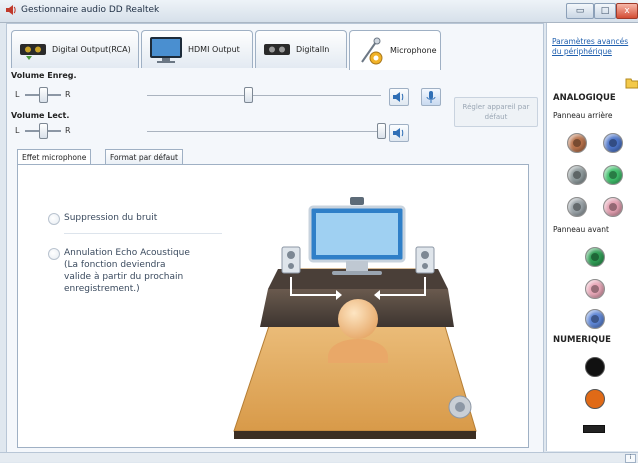  I want to click on record-volume-label: Volume Enreg., so click(44, 75).